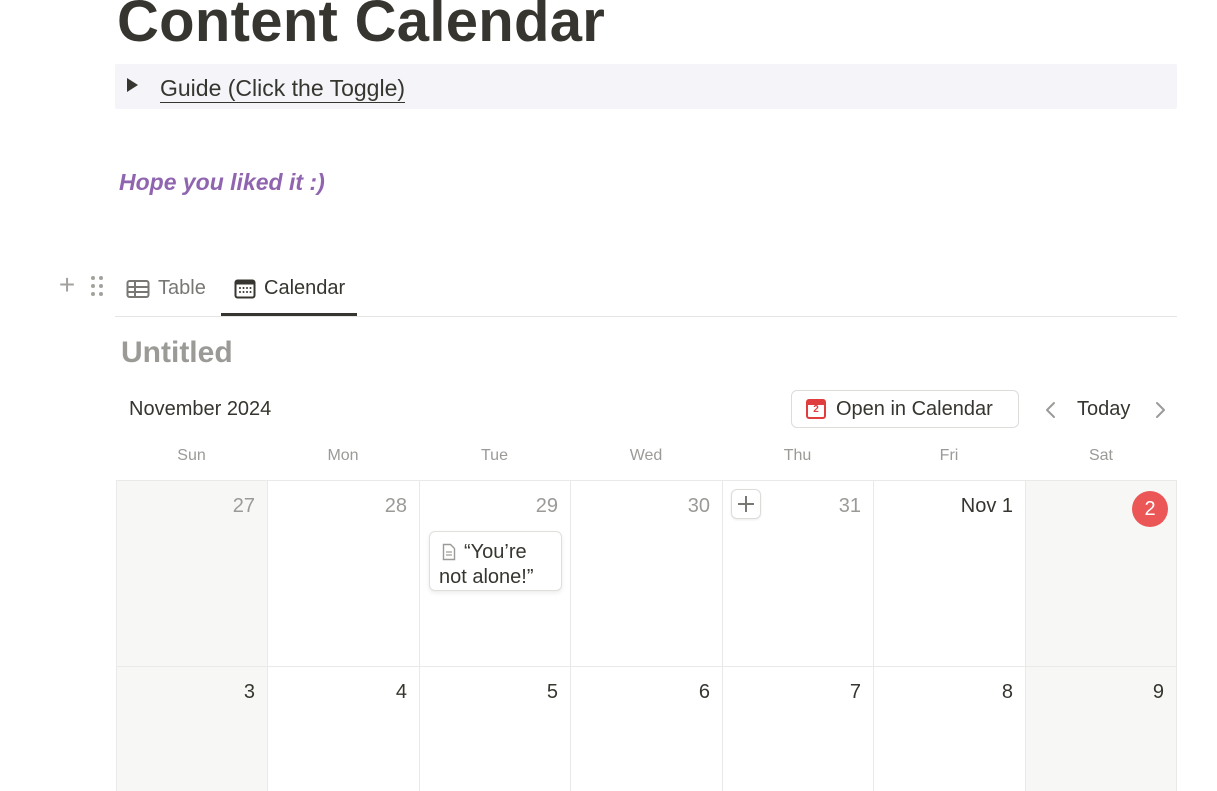  Describe the element at coordinates (704, 692) in the screenshot. I see `day-number: 6` at that location.